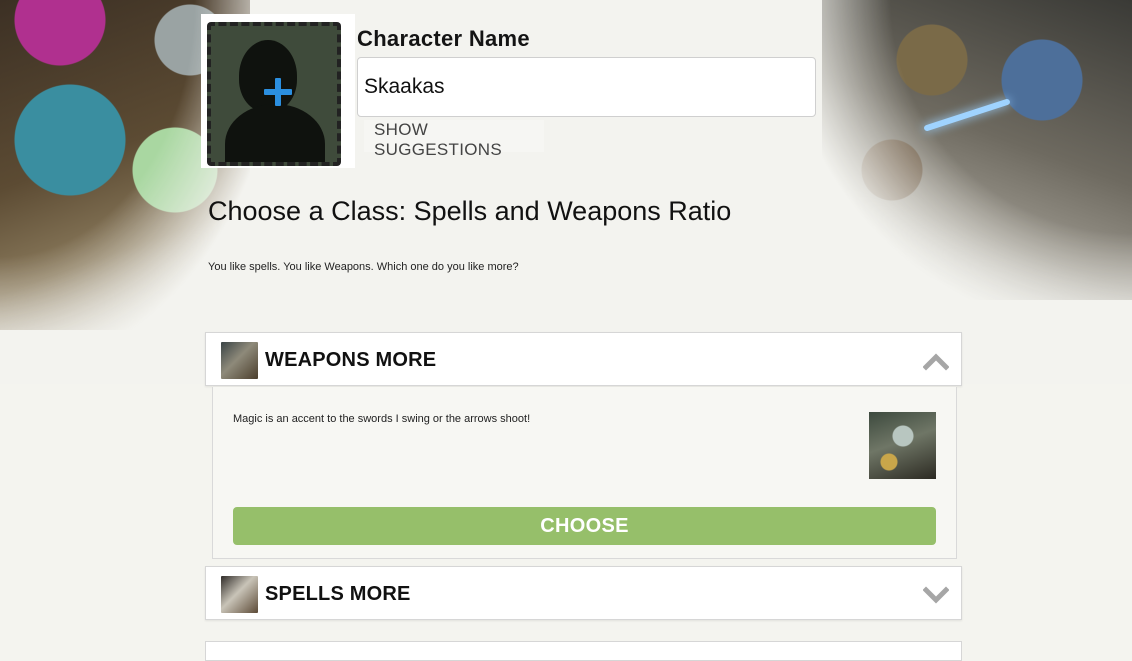 The height and width of the screenshot is (661, 1132). Describe the element at coordinates (443, 38) in the screenshot. I see `character-name-label: Character Name` at that location.